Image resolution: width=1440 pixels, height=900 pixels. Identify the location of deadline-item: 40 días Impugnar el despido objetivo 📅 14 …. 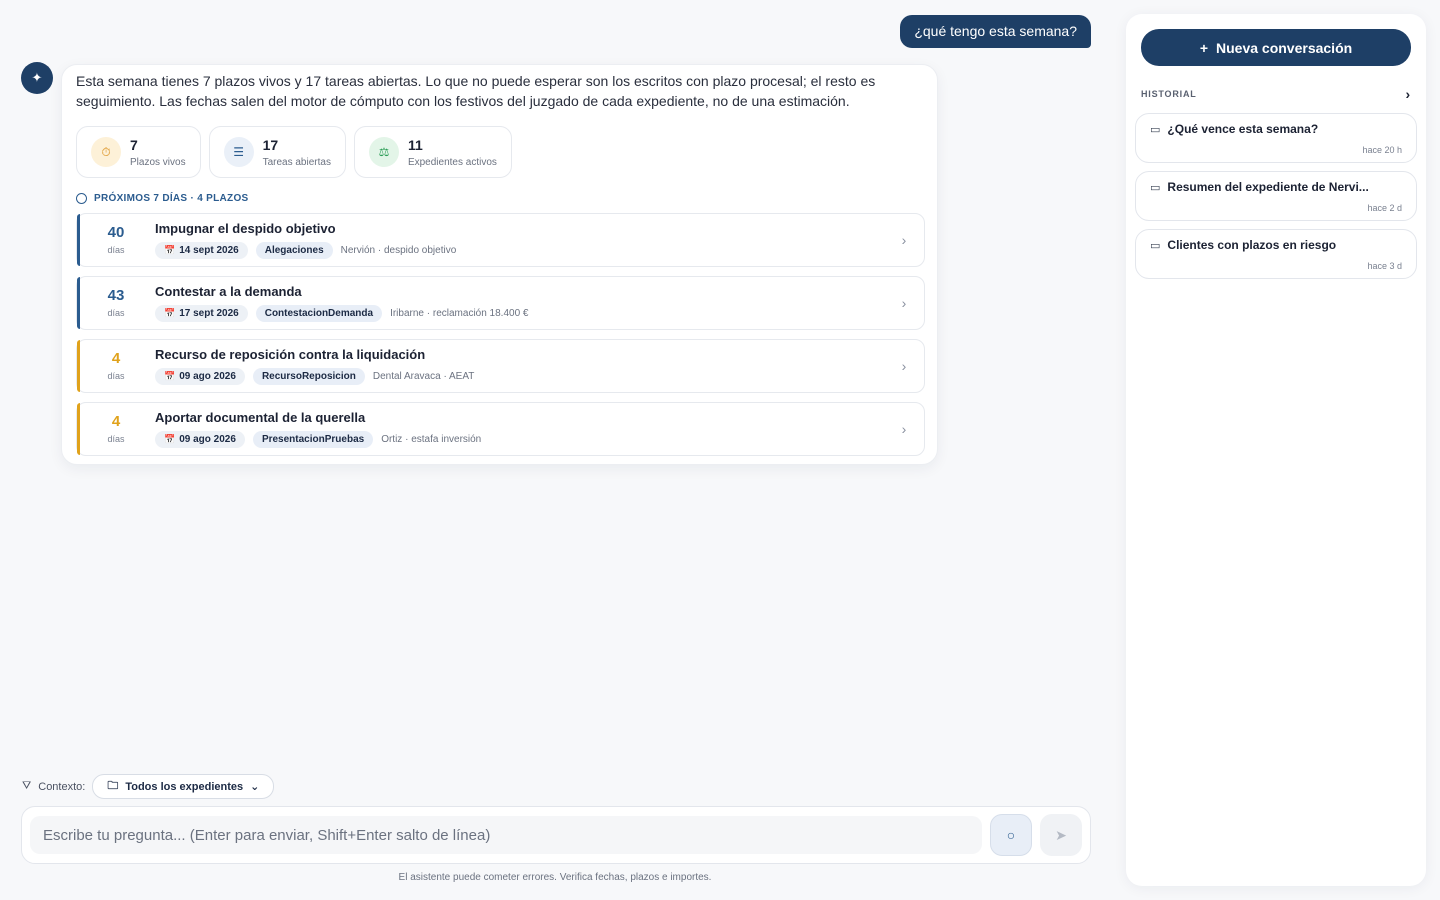
(500, 240).